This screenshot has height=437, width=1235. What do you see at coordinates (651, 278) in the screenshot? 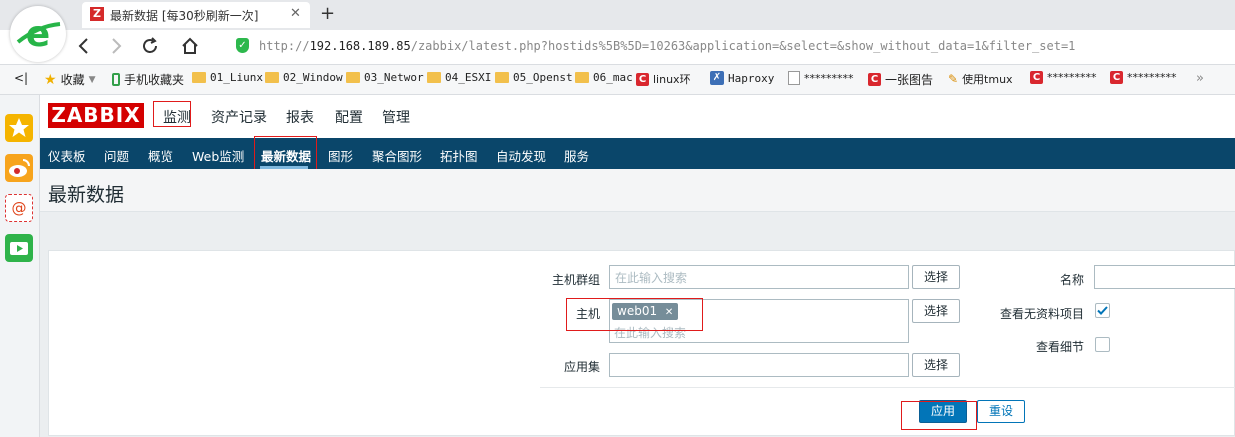
I see `host-group-placeholder: 在此输入搜索` at bounding box center [651, 278].